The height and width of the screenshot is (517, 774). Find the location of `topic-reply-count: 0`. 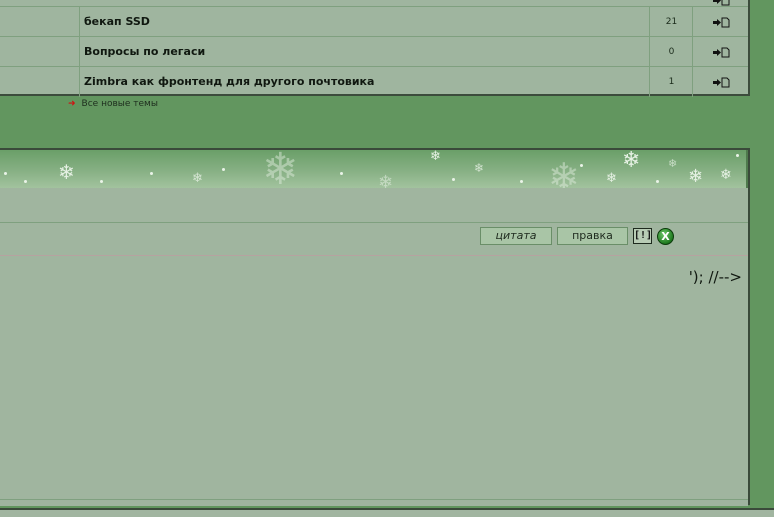

topic-reply-count: 0 is located at coordinates (672, 52).